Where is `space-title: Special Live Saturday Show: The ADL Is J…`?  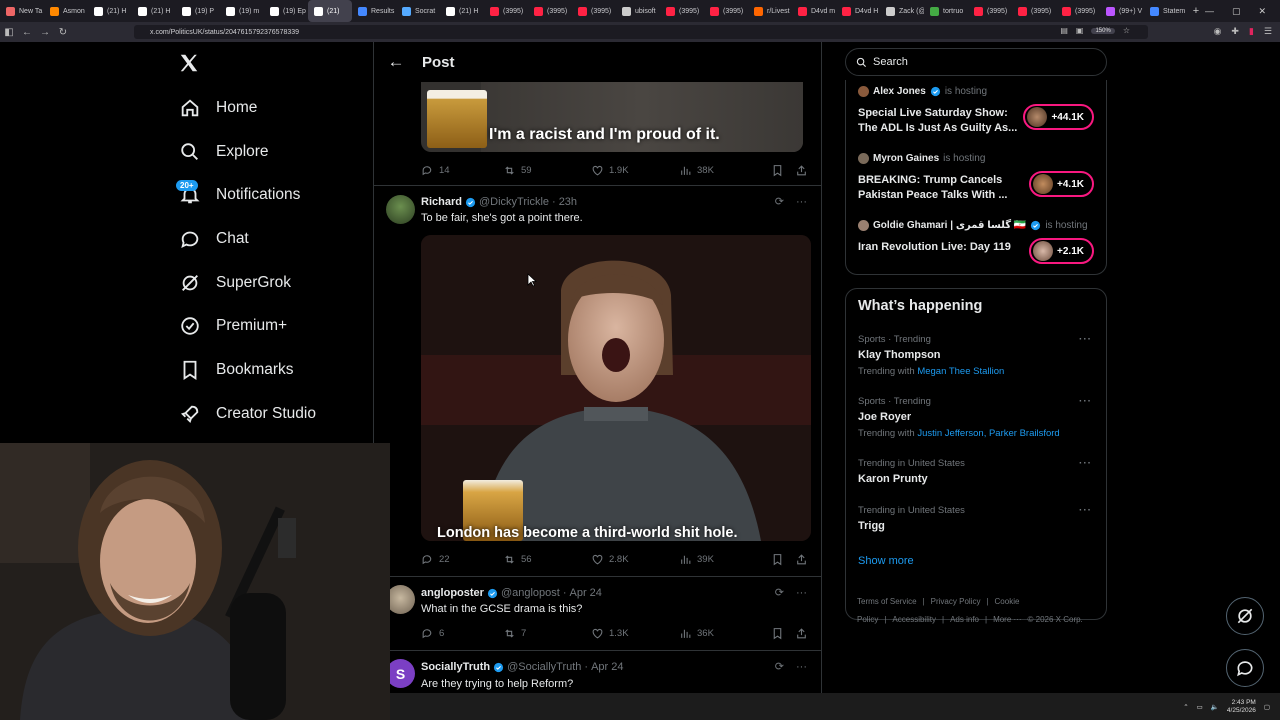
space-title: Special Live Saturday Show: The ADL Is J… is located at coordinates (939, 121).